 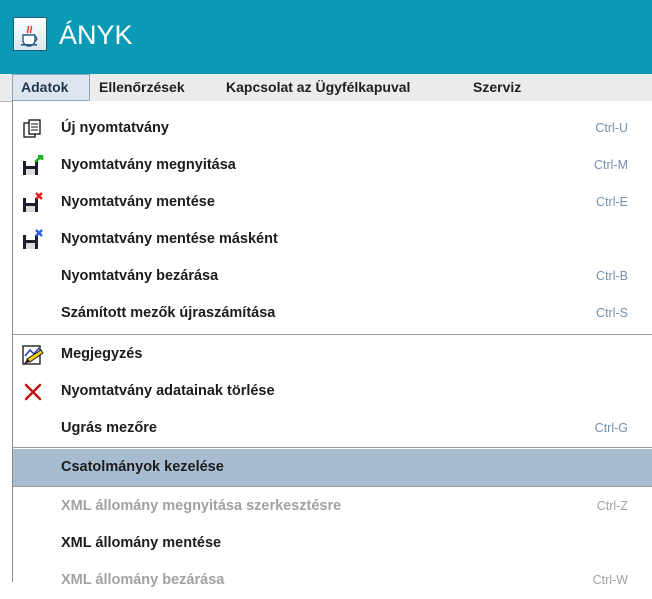 I want to click on note-icon, so click(x=33, y=355).